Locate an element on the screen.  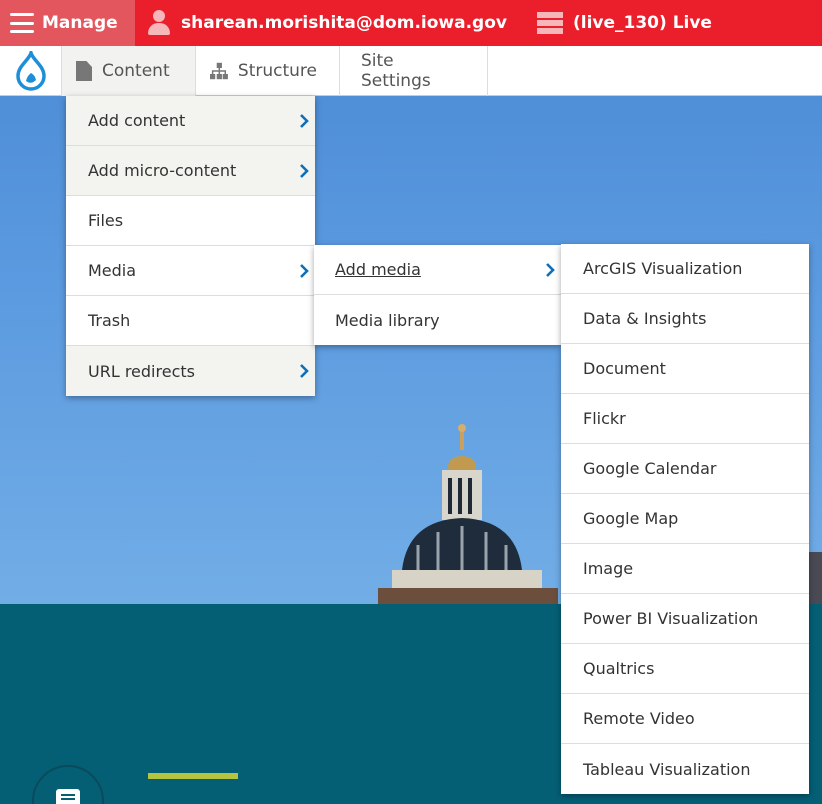
toolbar-tray: Content Structure Site Settings is located at coordinates (411, 71).